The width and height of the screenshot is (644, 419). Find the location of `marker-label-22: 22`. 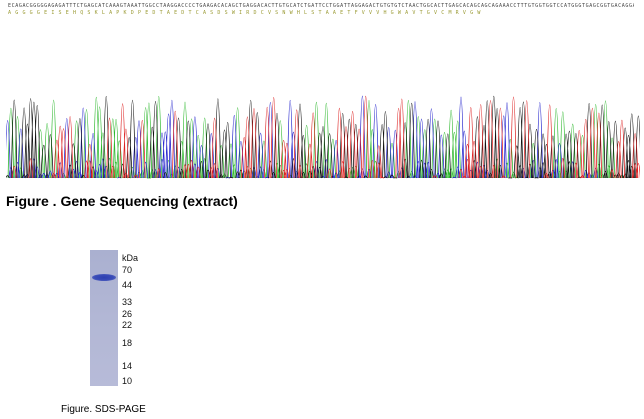

marker-label-22: 22 is located at coordinates (127, 325).